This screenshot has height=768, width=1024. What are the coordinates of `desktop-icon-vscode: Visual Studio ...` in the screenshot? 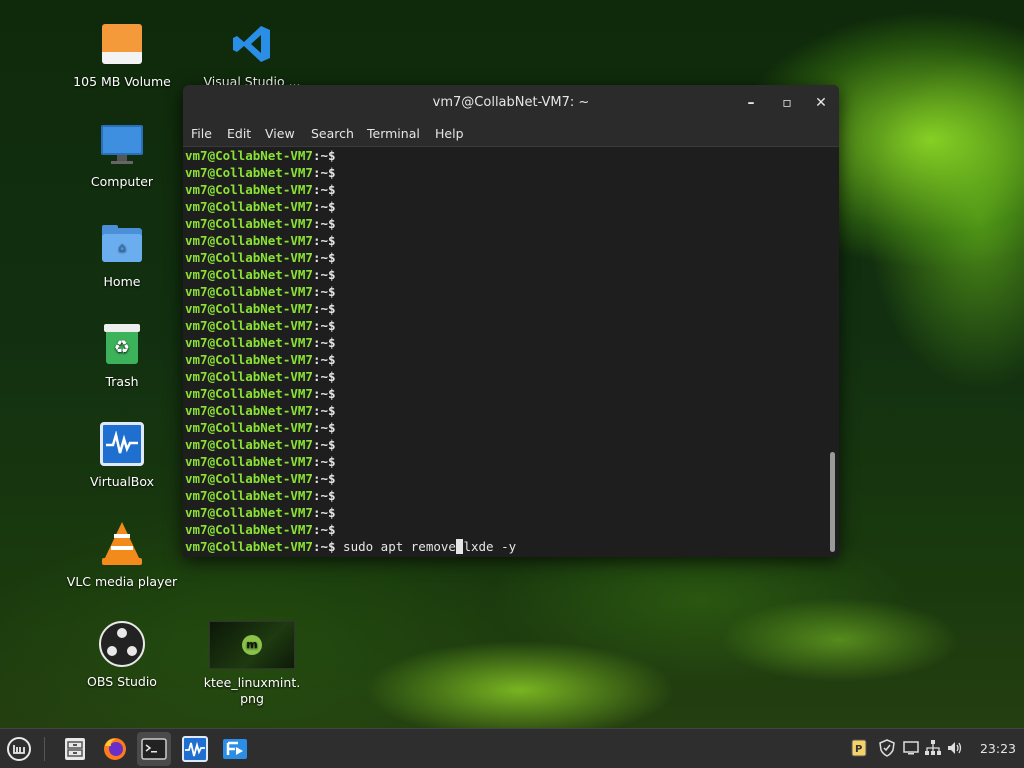 It's located at (252, 55).